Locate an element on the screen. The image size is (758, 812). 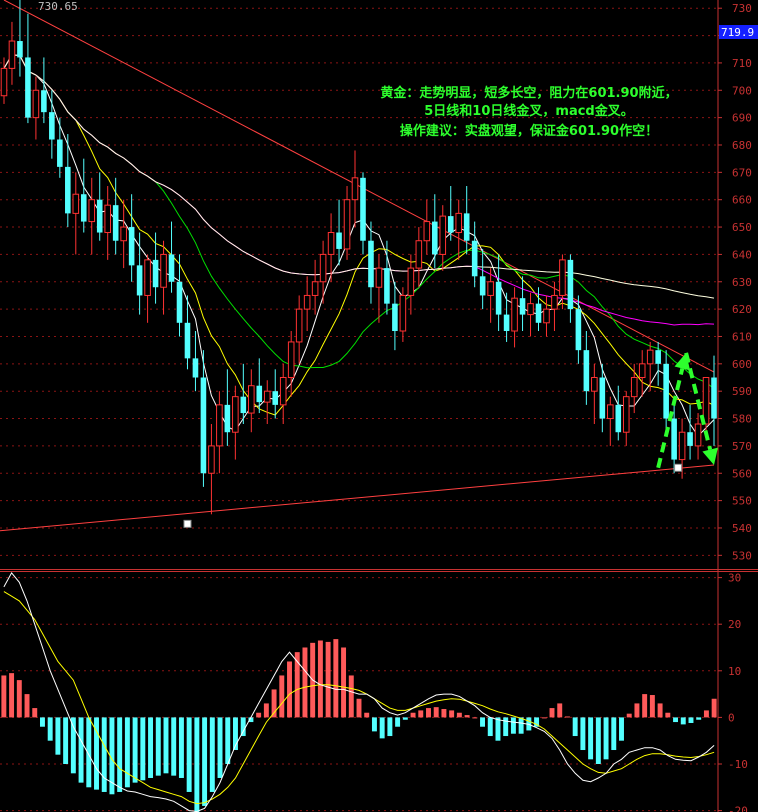
price-tick-label: 640 is located at coordinates (742, 254).